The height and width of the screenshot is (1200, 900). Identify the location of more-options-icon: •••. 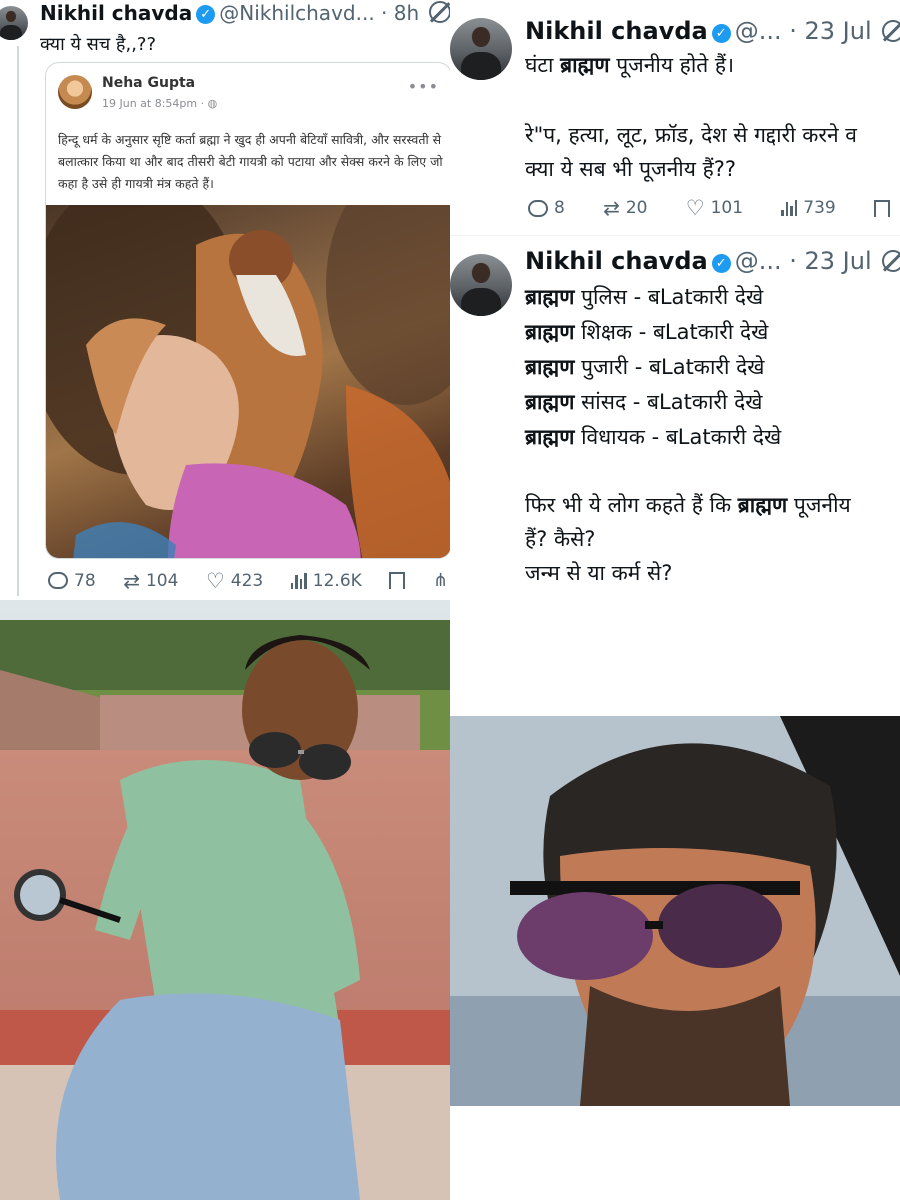
(423, 86).